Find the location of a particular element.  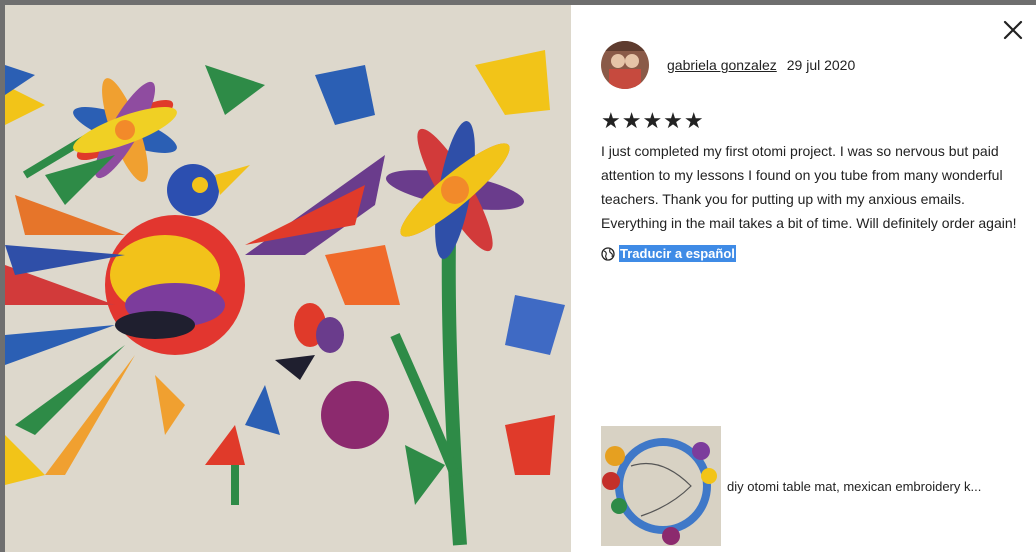

close-button is located at coordinates (1013, 30).